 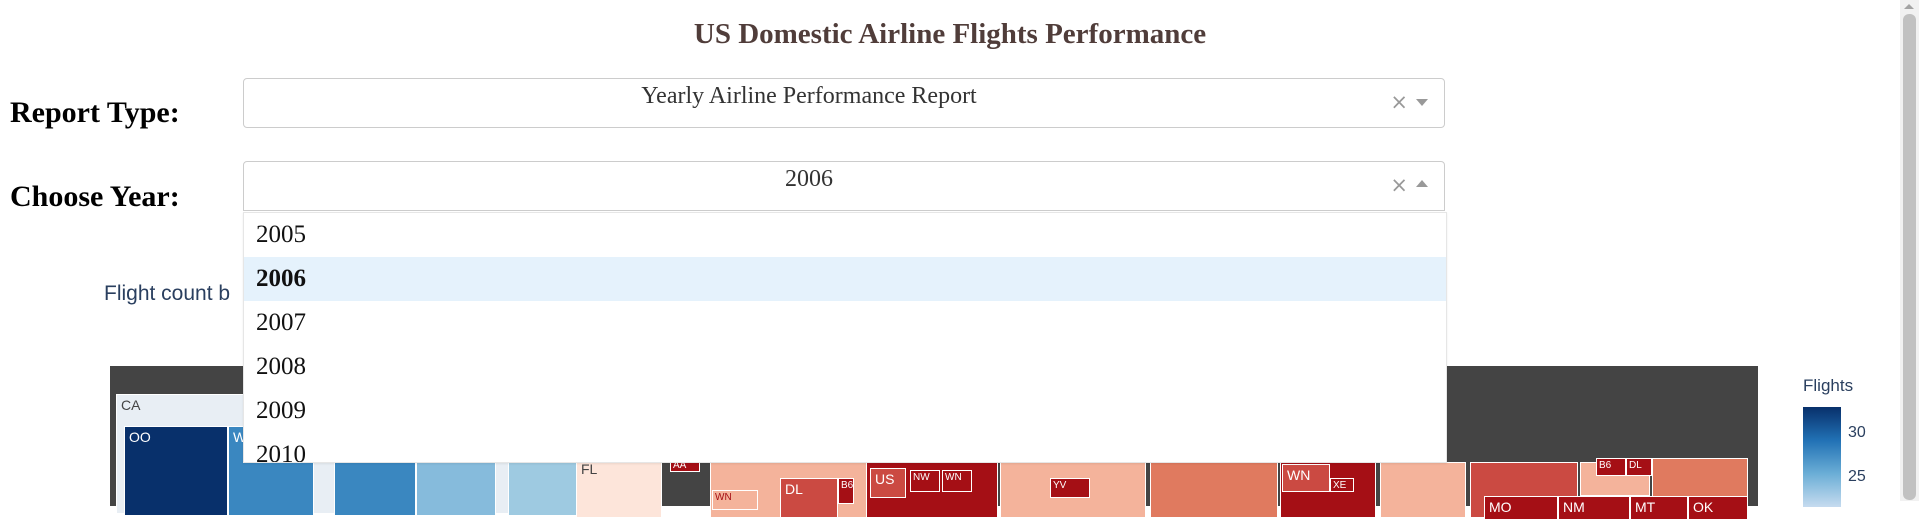 I want to click on scroll-up-icon, so click(x=1909, y=6).